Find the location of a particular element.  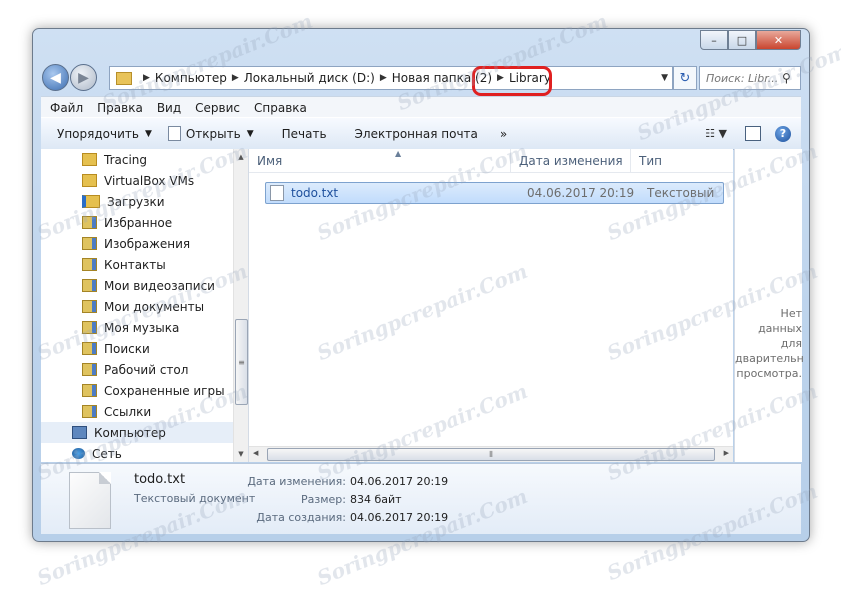

search-box: ⚲ is located at coordinates (750, 78).